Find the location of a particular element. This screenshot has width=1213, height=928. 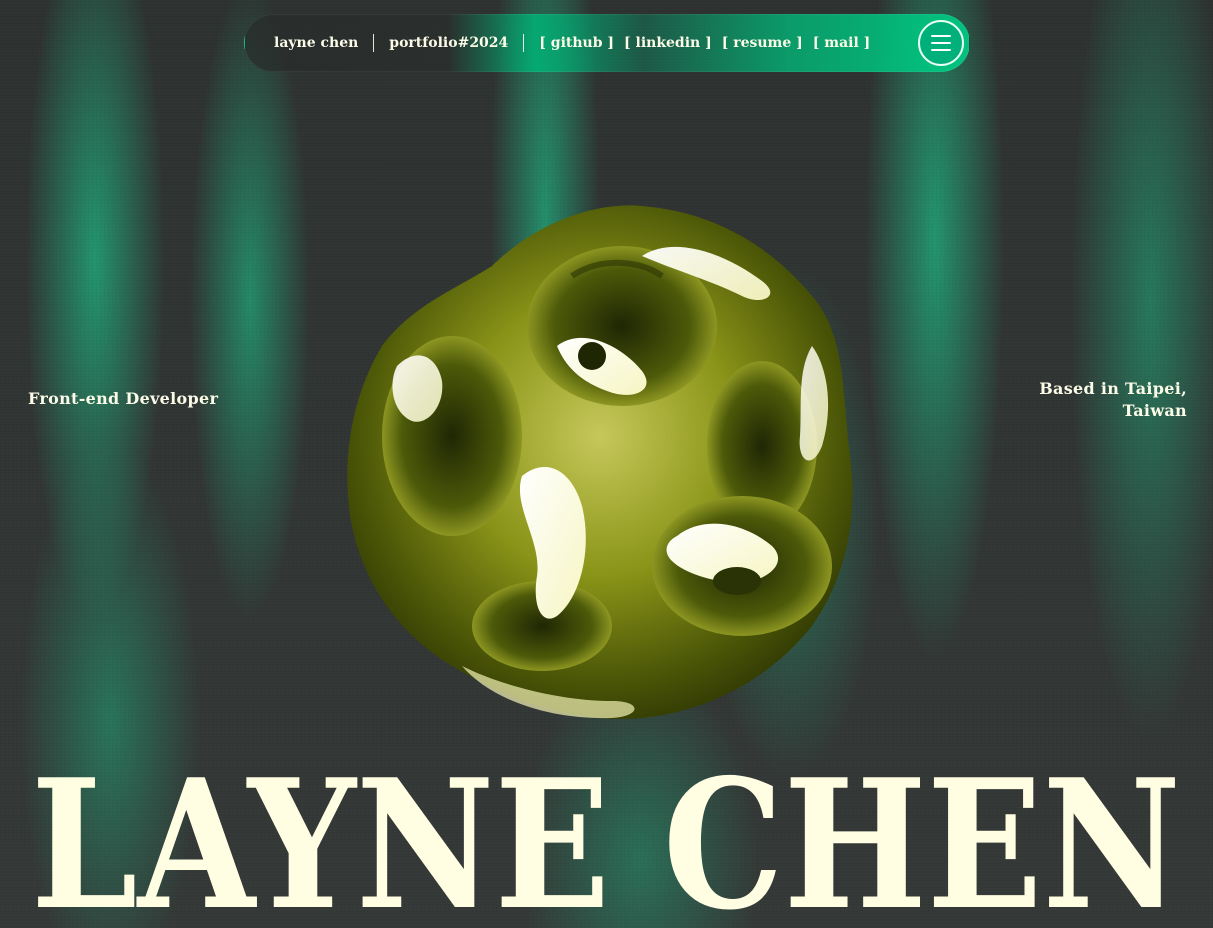

nav-name-link: layne chen is located at coordinates (316, 43).